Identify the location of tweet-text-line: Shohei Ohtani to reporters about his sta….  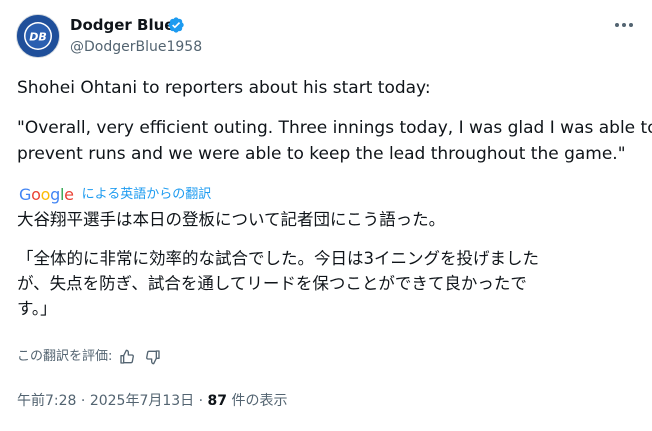
(224, 88).